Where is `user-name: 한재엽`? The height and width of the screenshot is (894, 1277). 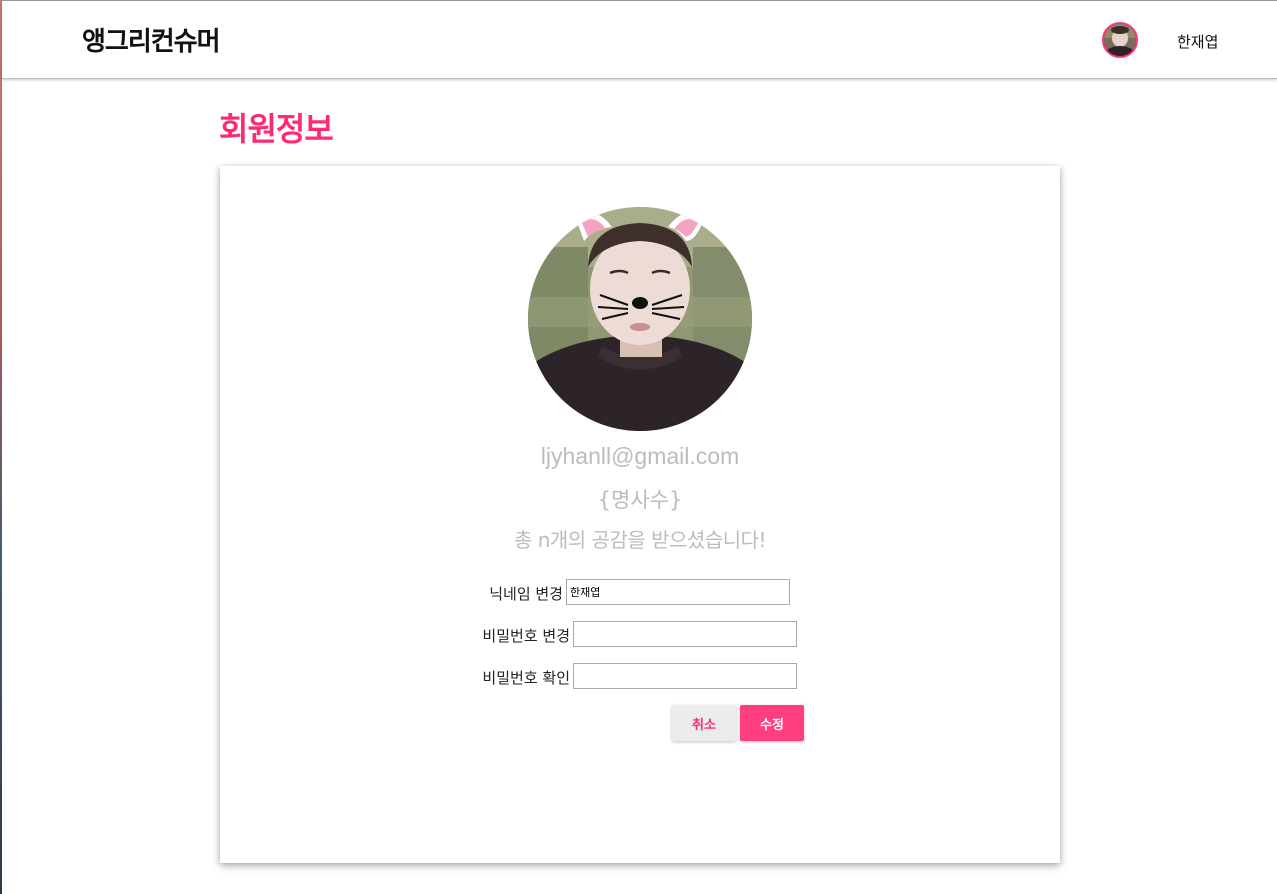 user-name: 한재엽 is located at coordinates (1197, 41).